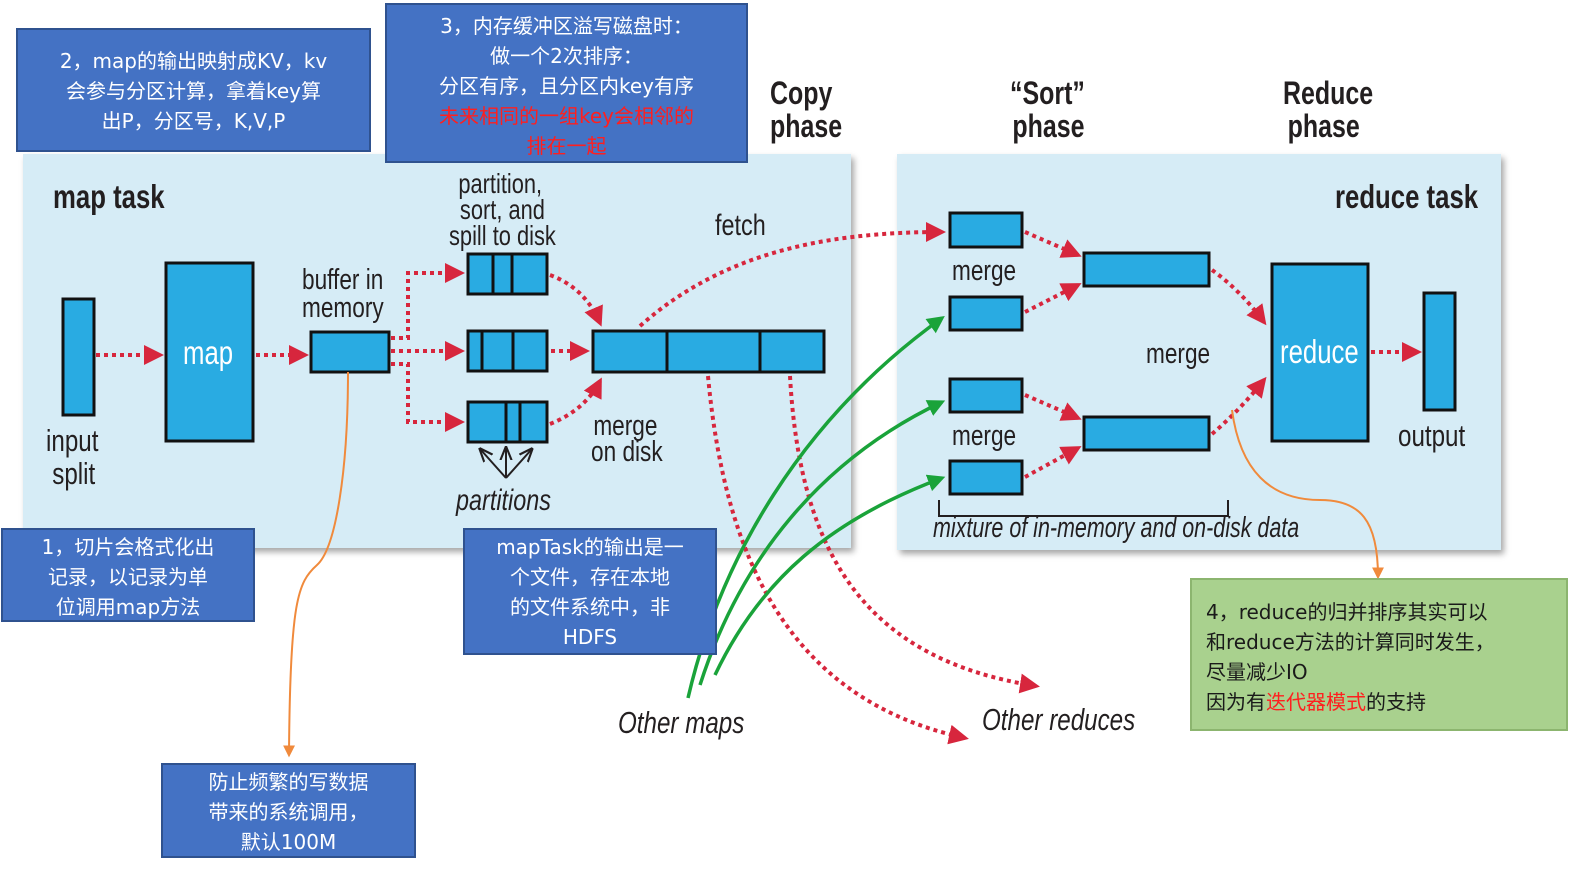 The width and height of the screenshot is (1571, 873). I want to click on merged-segment-bottom, so click(1146, 433).